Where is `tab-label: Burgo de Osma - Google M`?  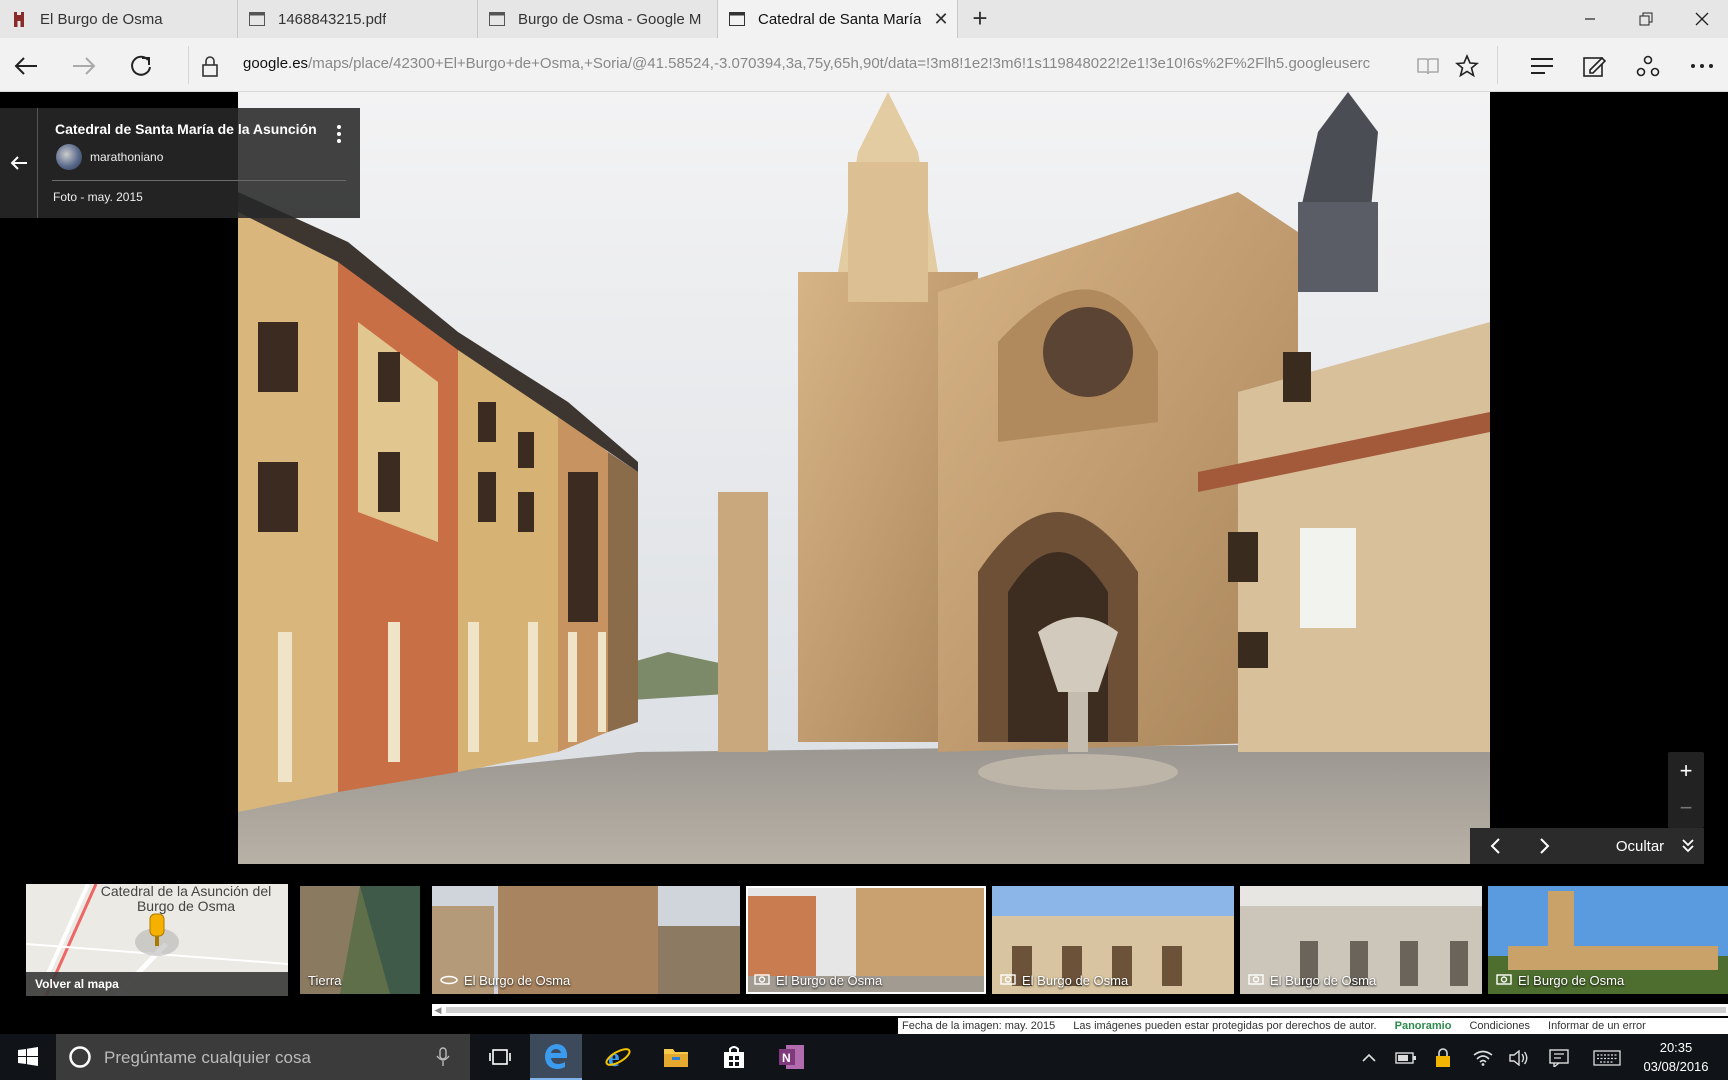 tab-label: Burgo de Osma - Google M is located at coordinates (610, 19).